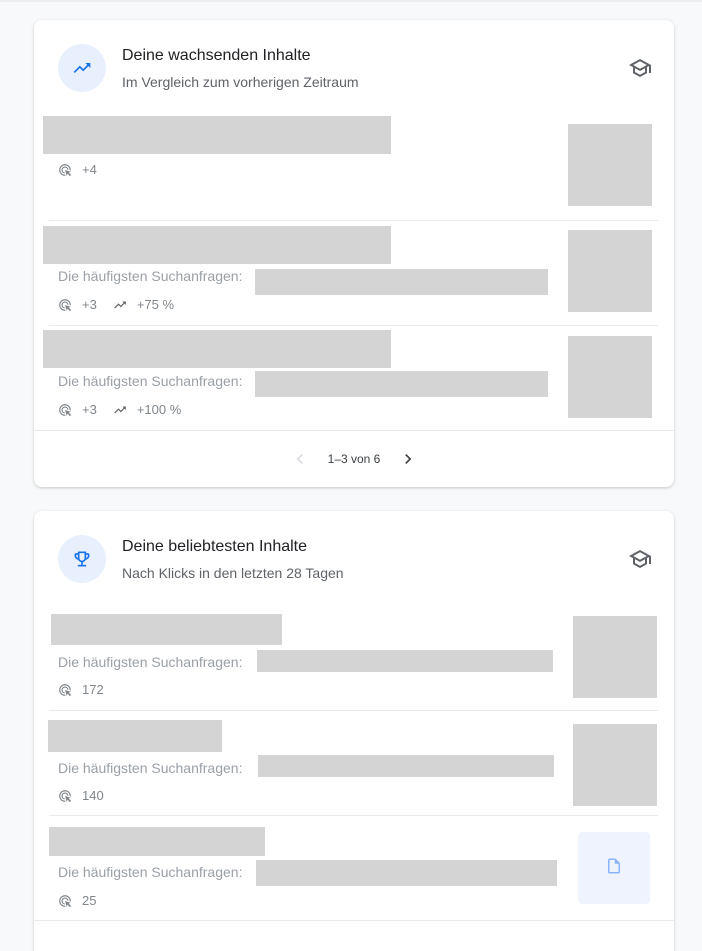  I want to click on list-item: +4, so click(354, 168).